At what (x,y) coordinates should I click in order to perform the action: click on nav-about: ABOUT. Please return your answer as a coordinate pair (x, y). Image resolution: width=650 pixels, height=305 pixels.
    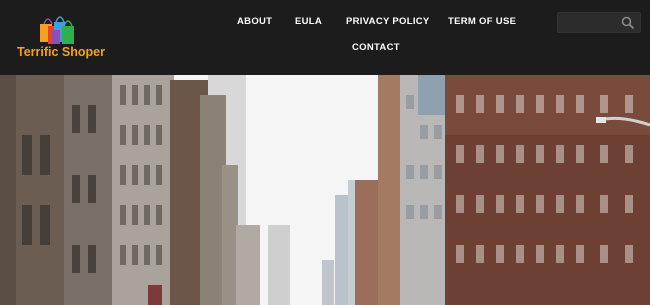
    Looking at the image, I should click on (254, 21).